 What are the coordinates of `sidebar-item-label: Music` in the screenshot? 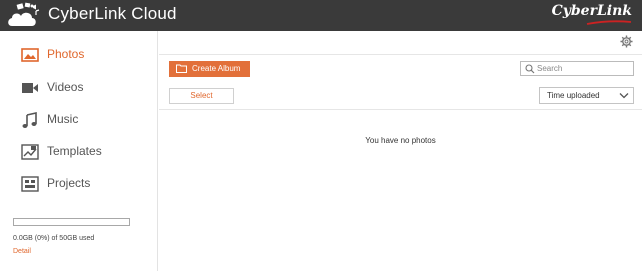 It's located at (63, 119).